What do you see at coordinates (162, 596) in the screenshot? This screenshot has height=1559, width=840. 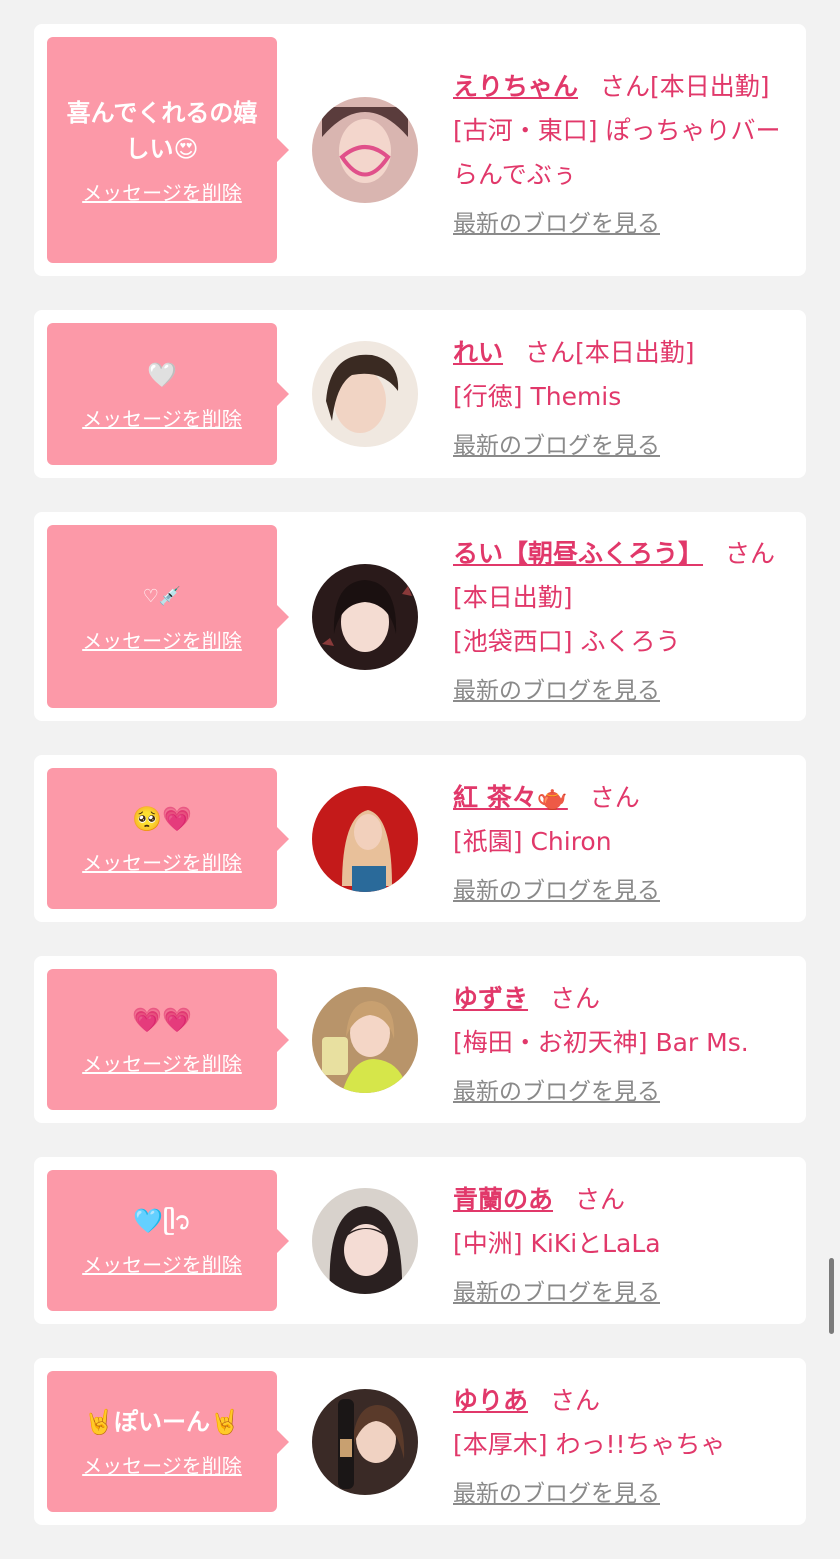 I see `message-text: ♡💉` at bounding box center [162, 596].